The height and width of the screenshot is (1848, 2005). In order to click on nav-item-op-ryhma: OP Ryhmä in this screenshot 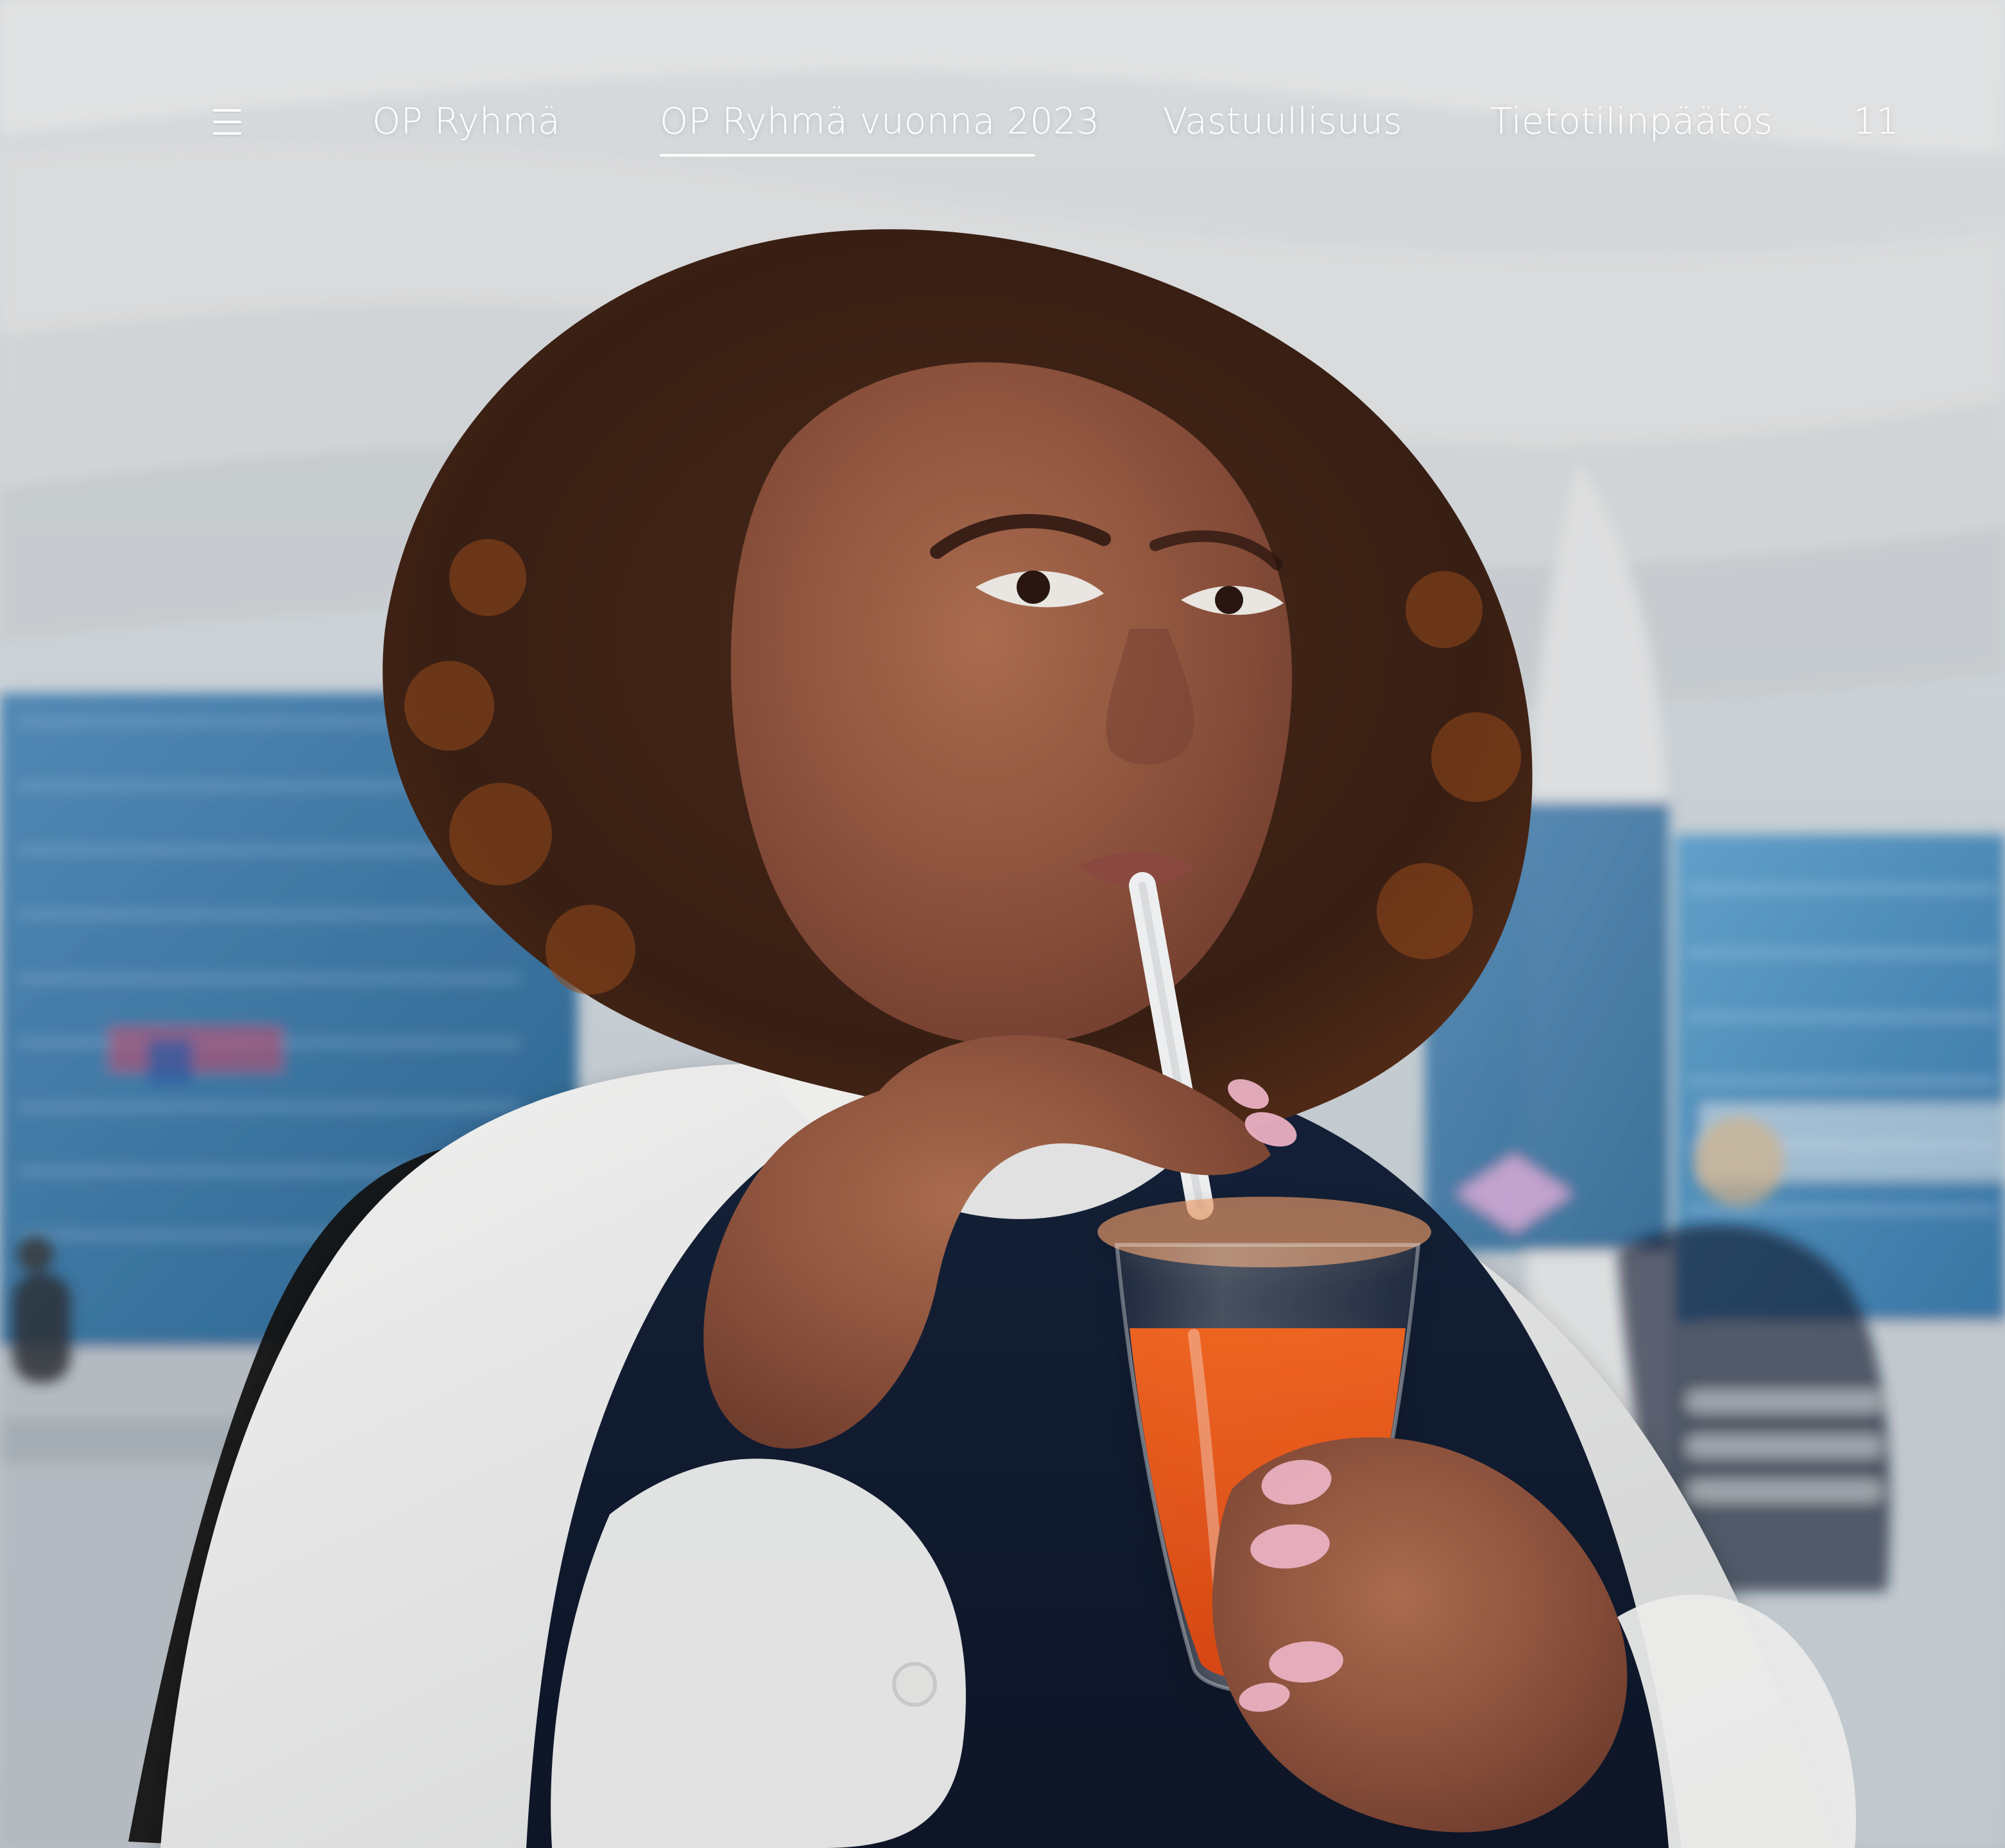, I will do `click(466, 122)`.